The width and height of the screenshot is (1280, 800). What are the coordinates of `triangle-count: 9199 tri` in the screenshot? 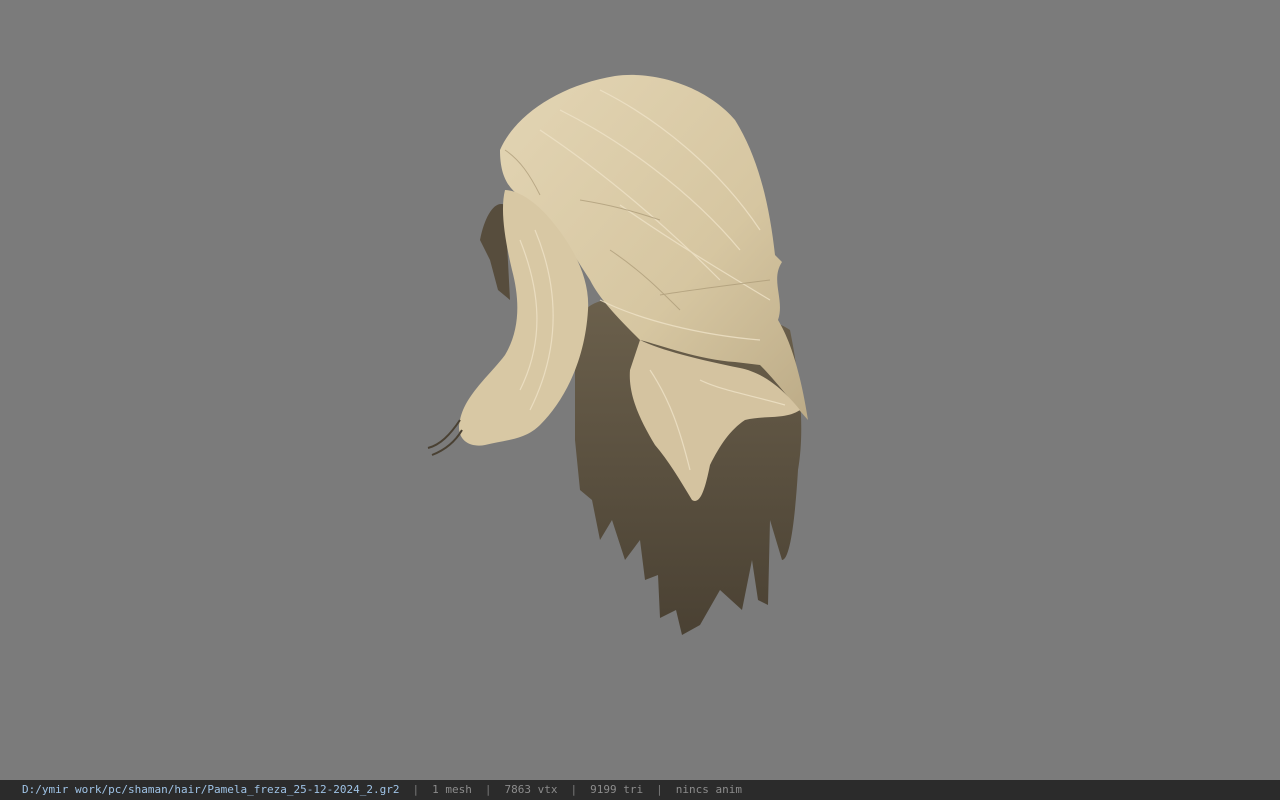 It's located at (617, 789).